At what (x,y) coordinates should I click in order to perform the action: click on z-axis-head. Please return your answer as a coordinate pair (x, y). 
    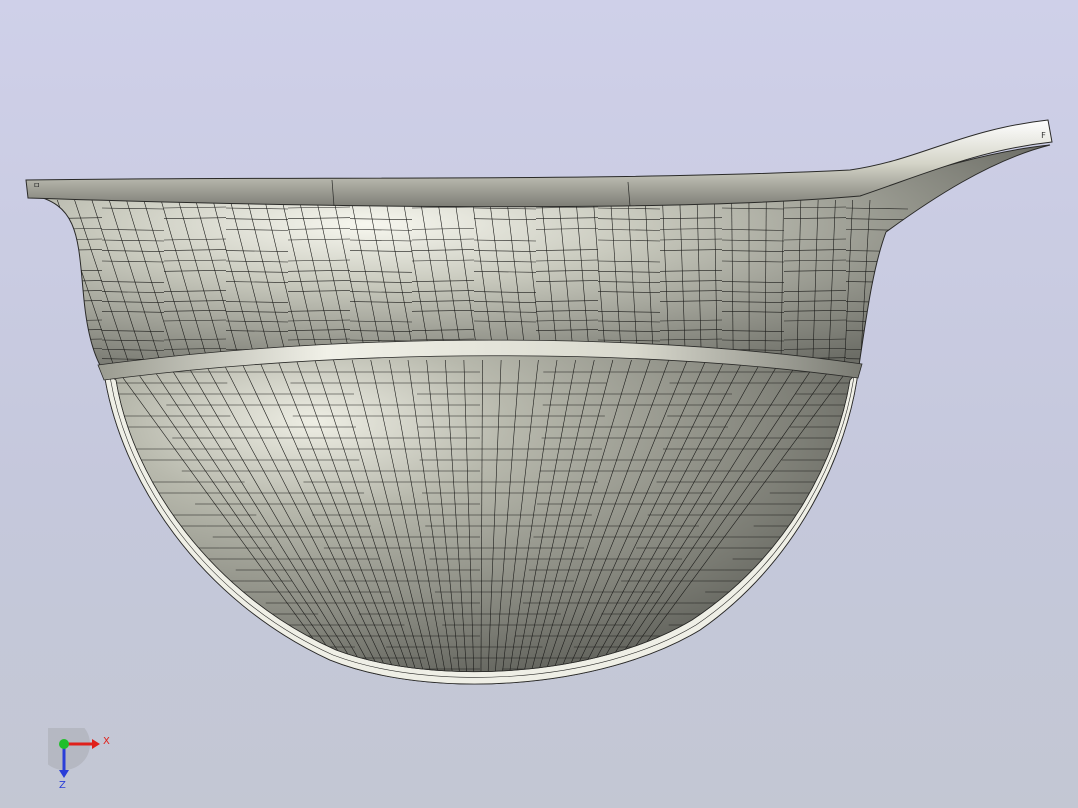
    Looking at the image, I should click on (64, 774).